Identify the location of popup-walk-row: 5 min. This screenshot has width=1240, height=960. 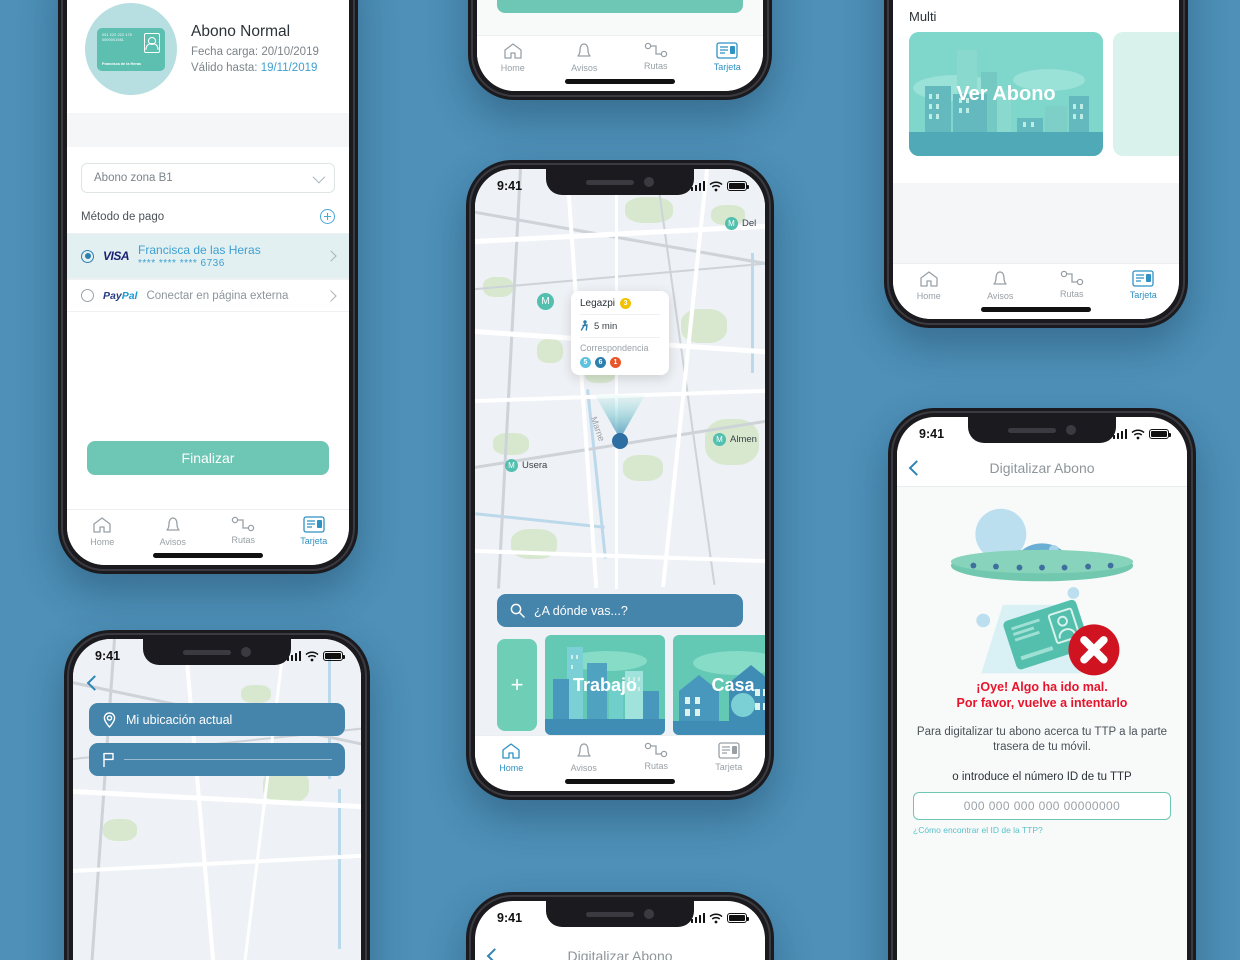
(620, 326).